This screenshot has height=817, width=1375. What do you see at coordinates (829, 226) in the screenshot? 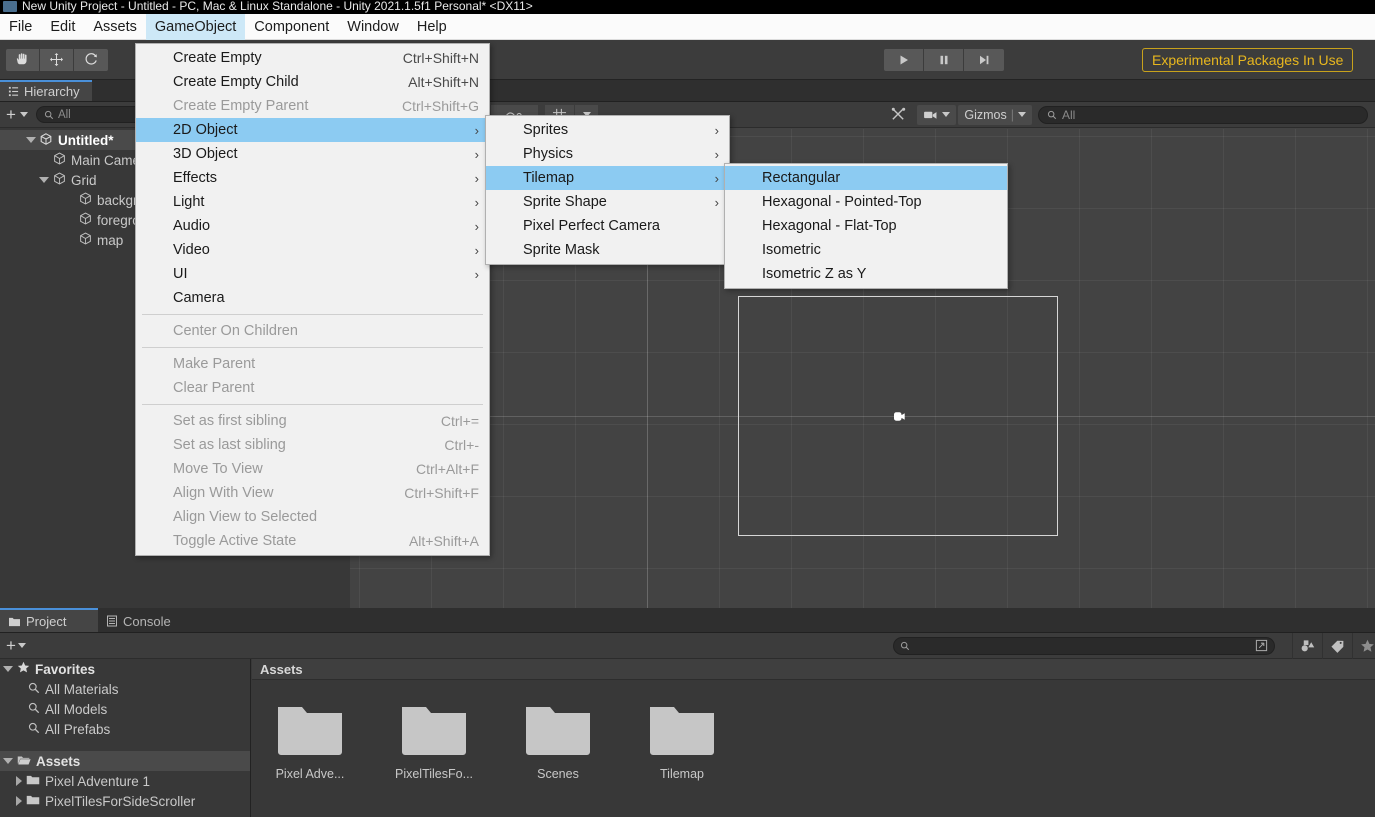
I see `menu-item-label: Hexagonal - Flat-Top` at bounding box center [829, 226].